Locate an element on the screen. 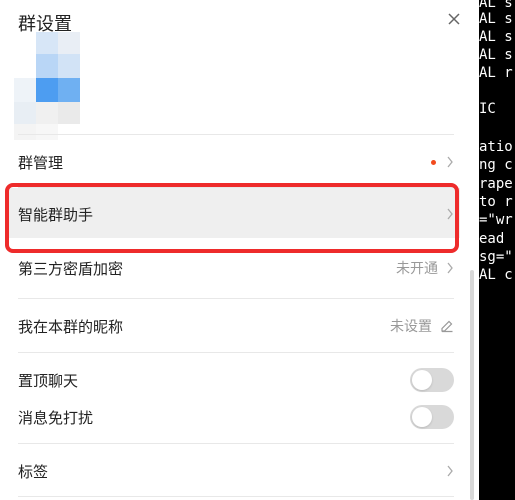 The width and height of the screenshot is (515, 500). third-party-encryption-status: 未开通 is located at coordinates (417, 269).